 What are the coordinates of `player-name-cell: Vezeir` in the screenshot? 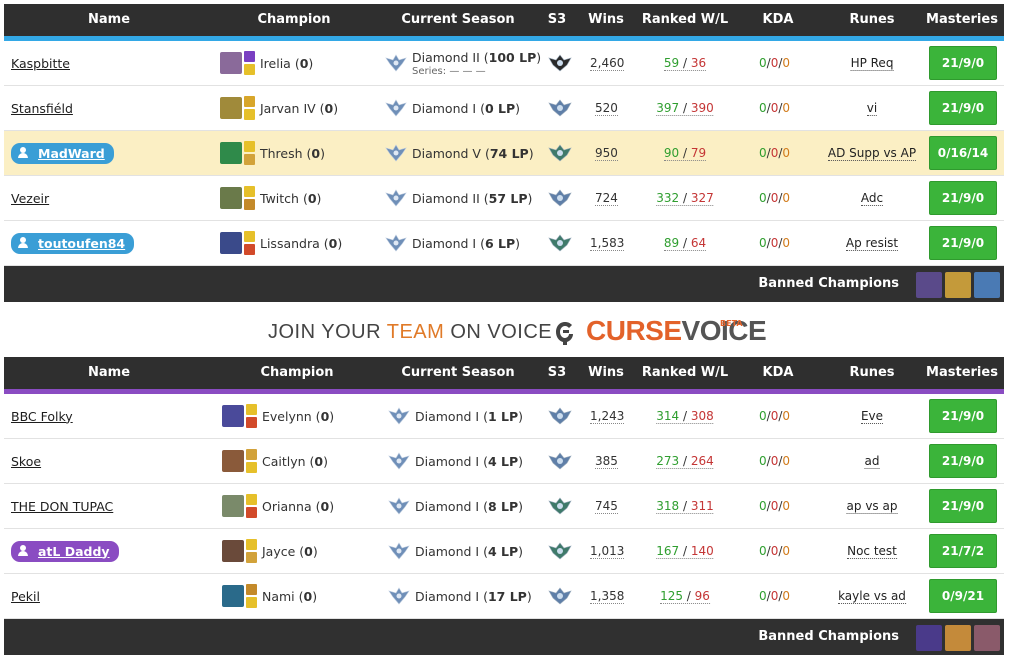 It's located at (30, 198).